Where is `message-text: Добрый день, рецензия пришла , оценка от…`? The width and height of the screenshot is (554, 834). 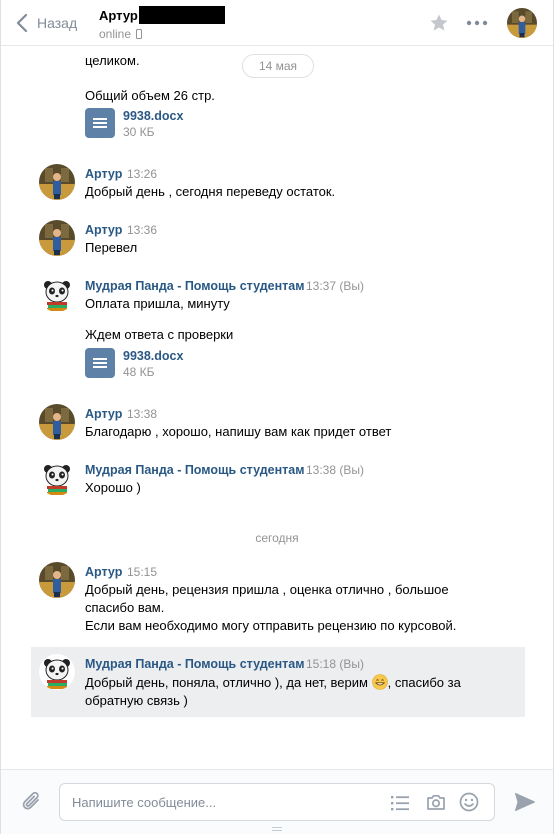 message-text: Добрый день, рецензия пришла , оценка от… is located at coordinates (267, 589).